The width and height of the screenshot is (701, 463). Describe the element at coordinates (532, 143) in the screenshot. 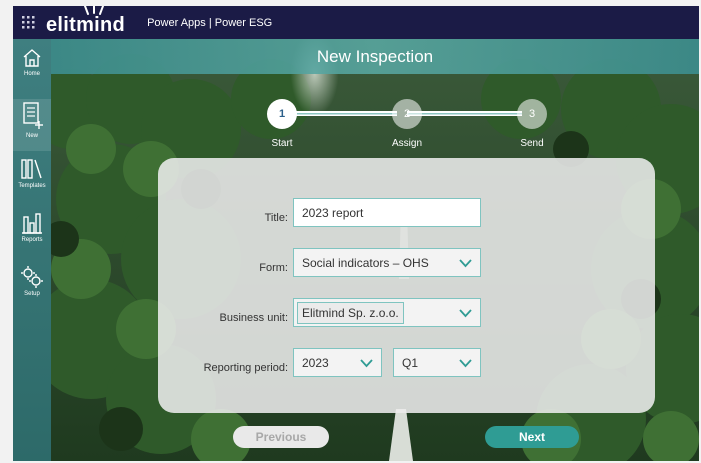

I see `step-3-label: Send` at that location.